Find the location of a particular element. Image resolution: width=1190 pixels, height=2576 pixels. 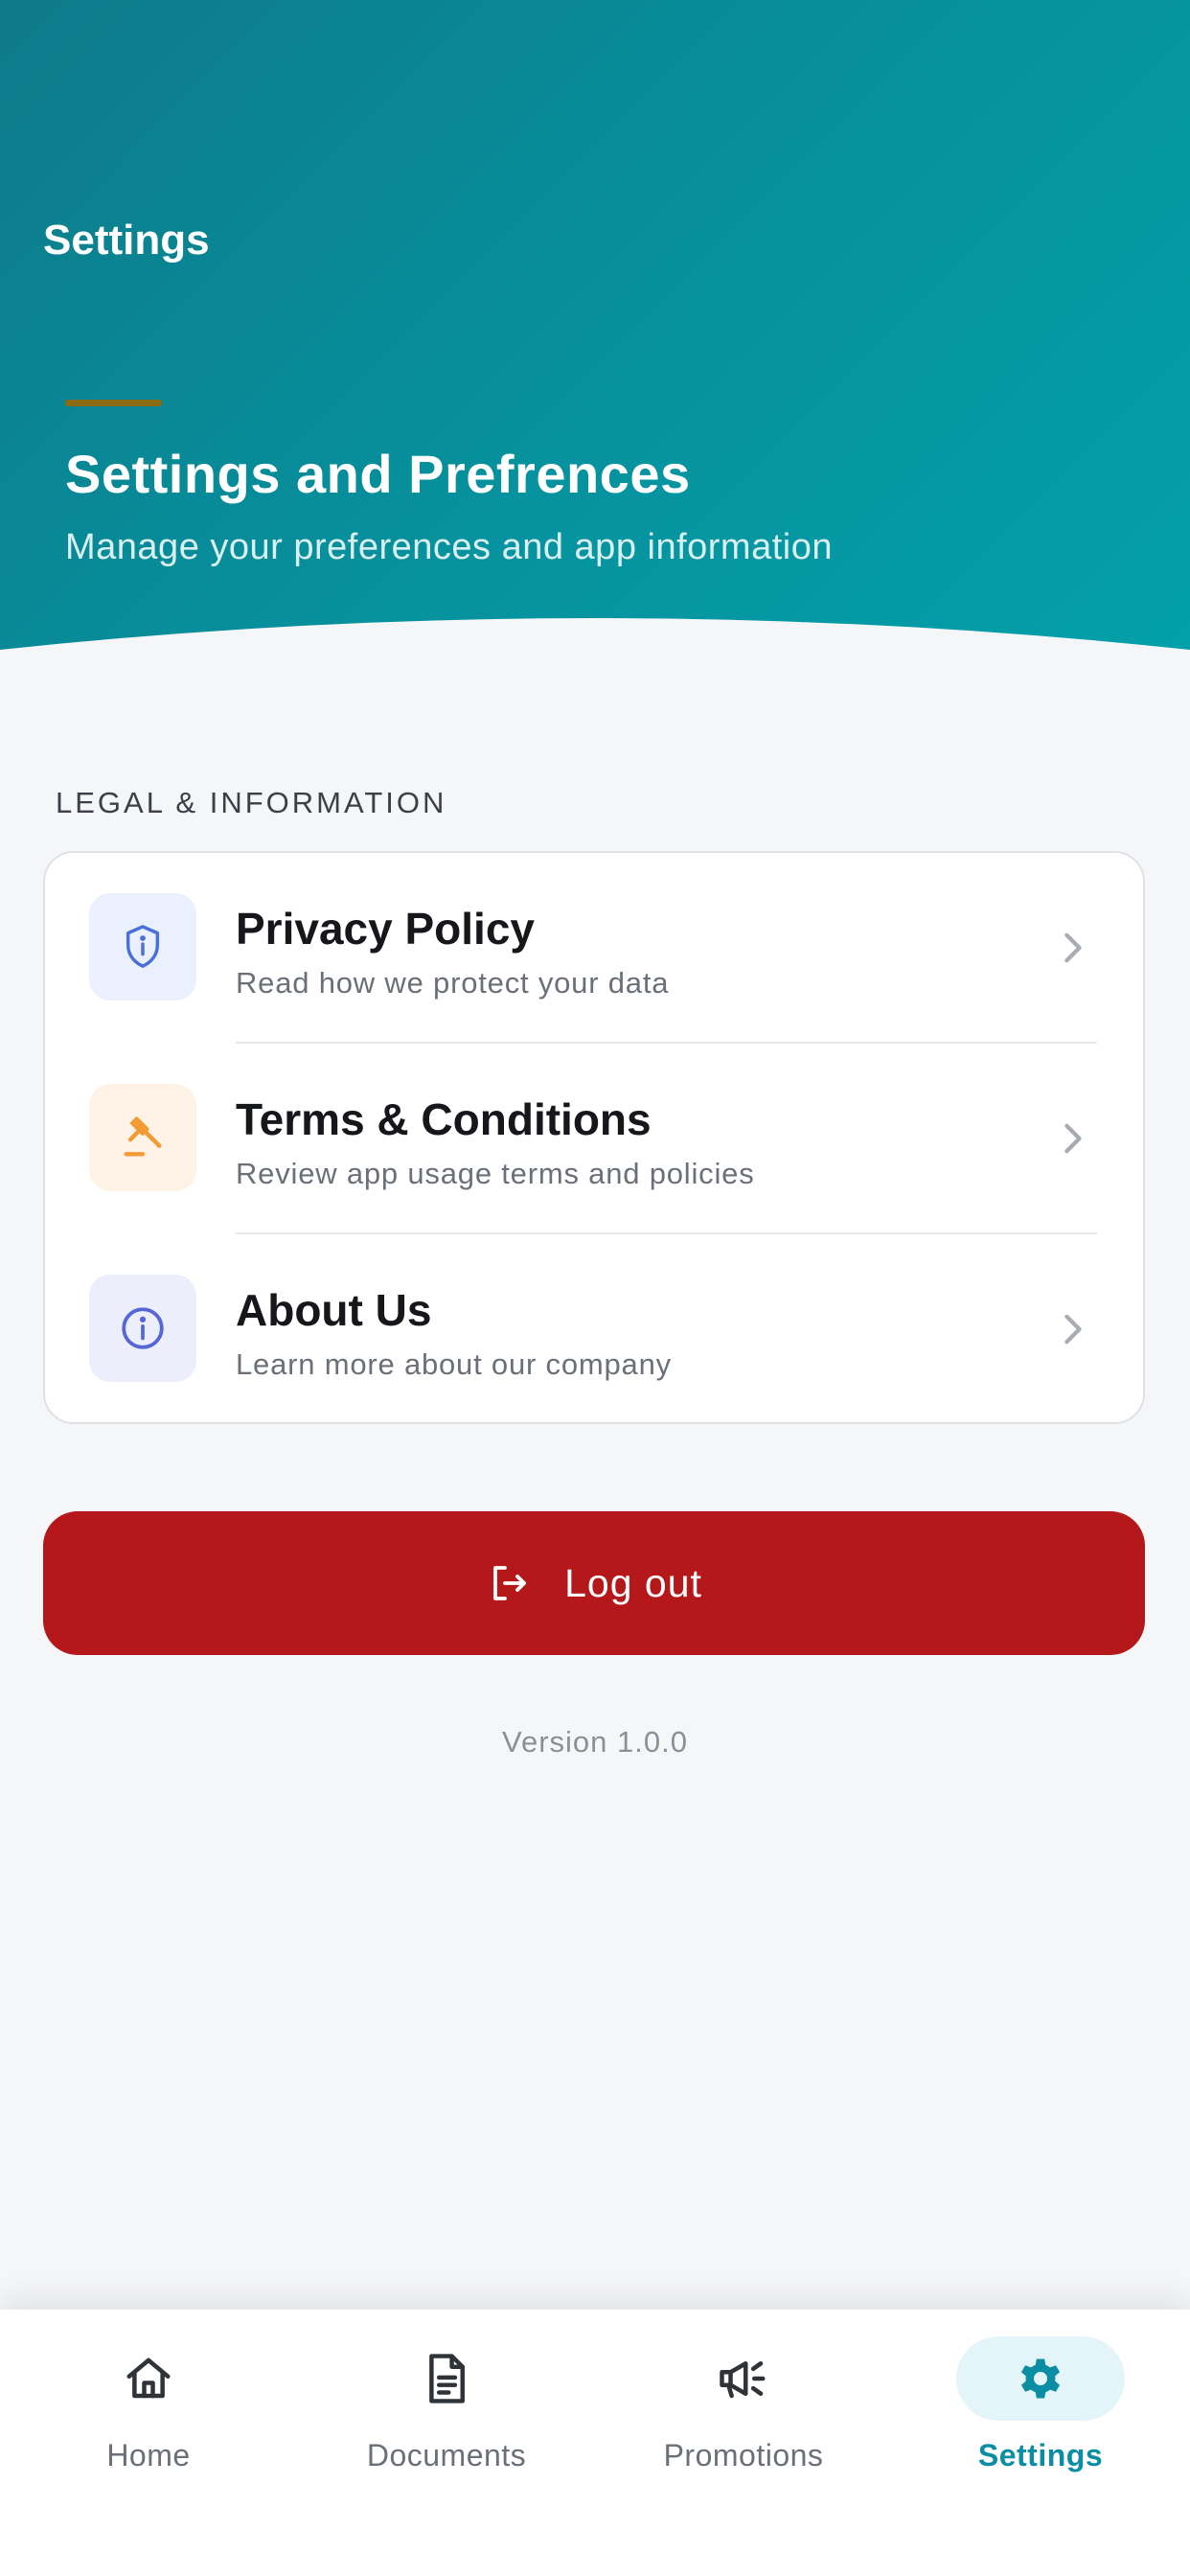

nav-home-icon-wrap is located at coordinates (148, 2378).